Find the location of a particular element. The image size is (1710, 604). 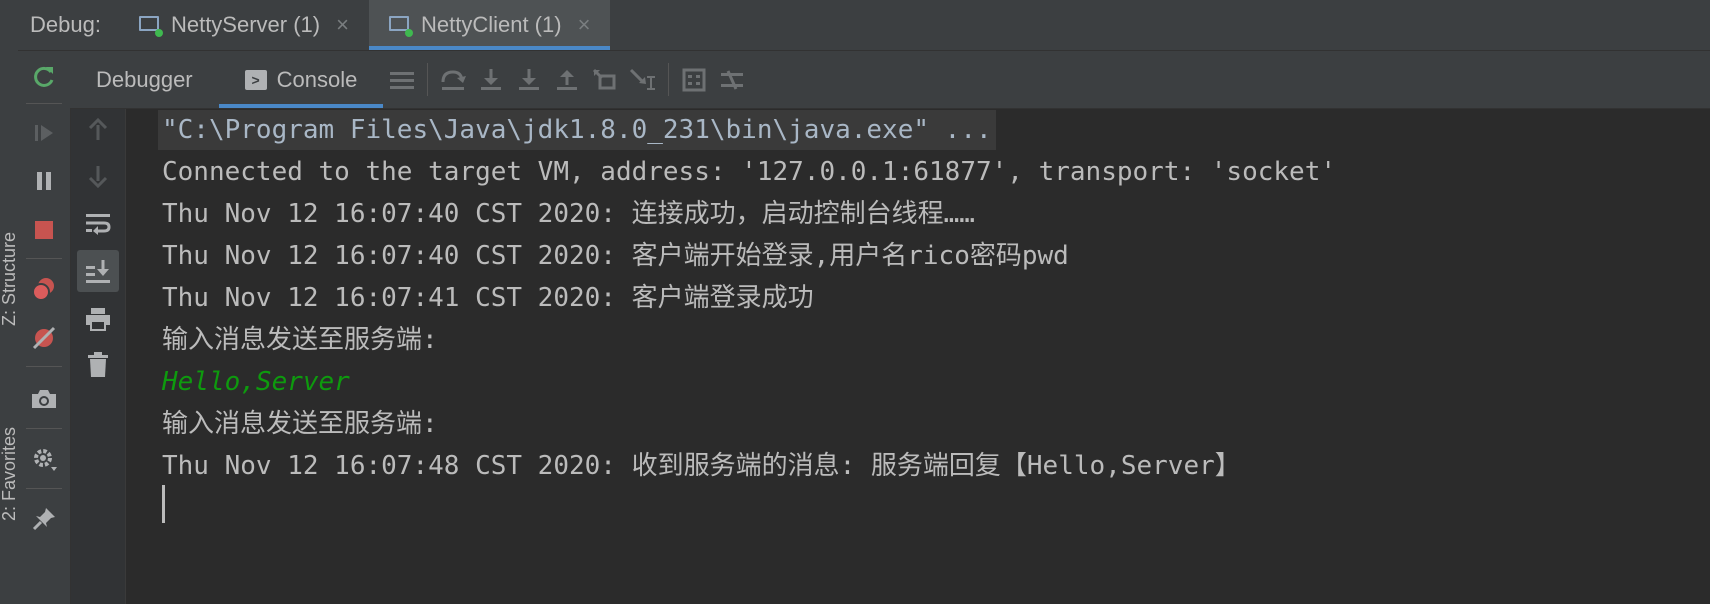

tab-nettyclient: NettyClient (1) × is located at coordinates (489, 25).